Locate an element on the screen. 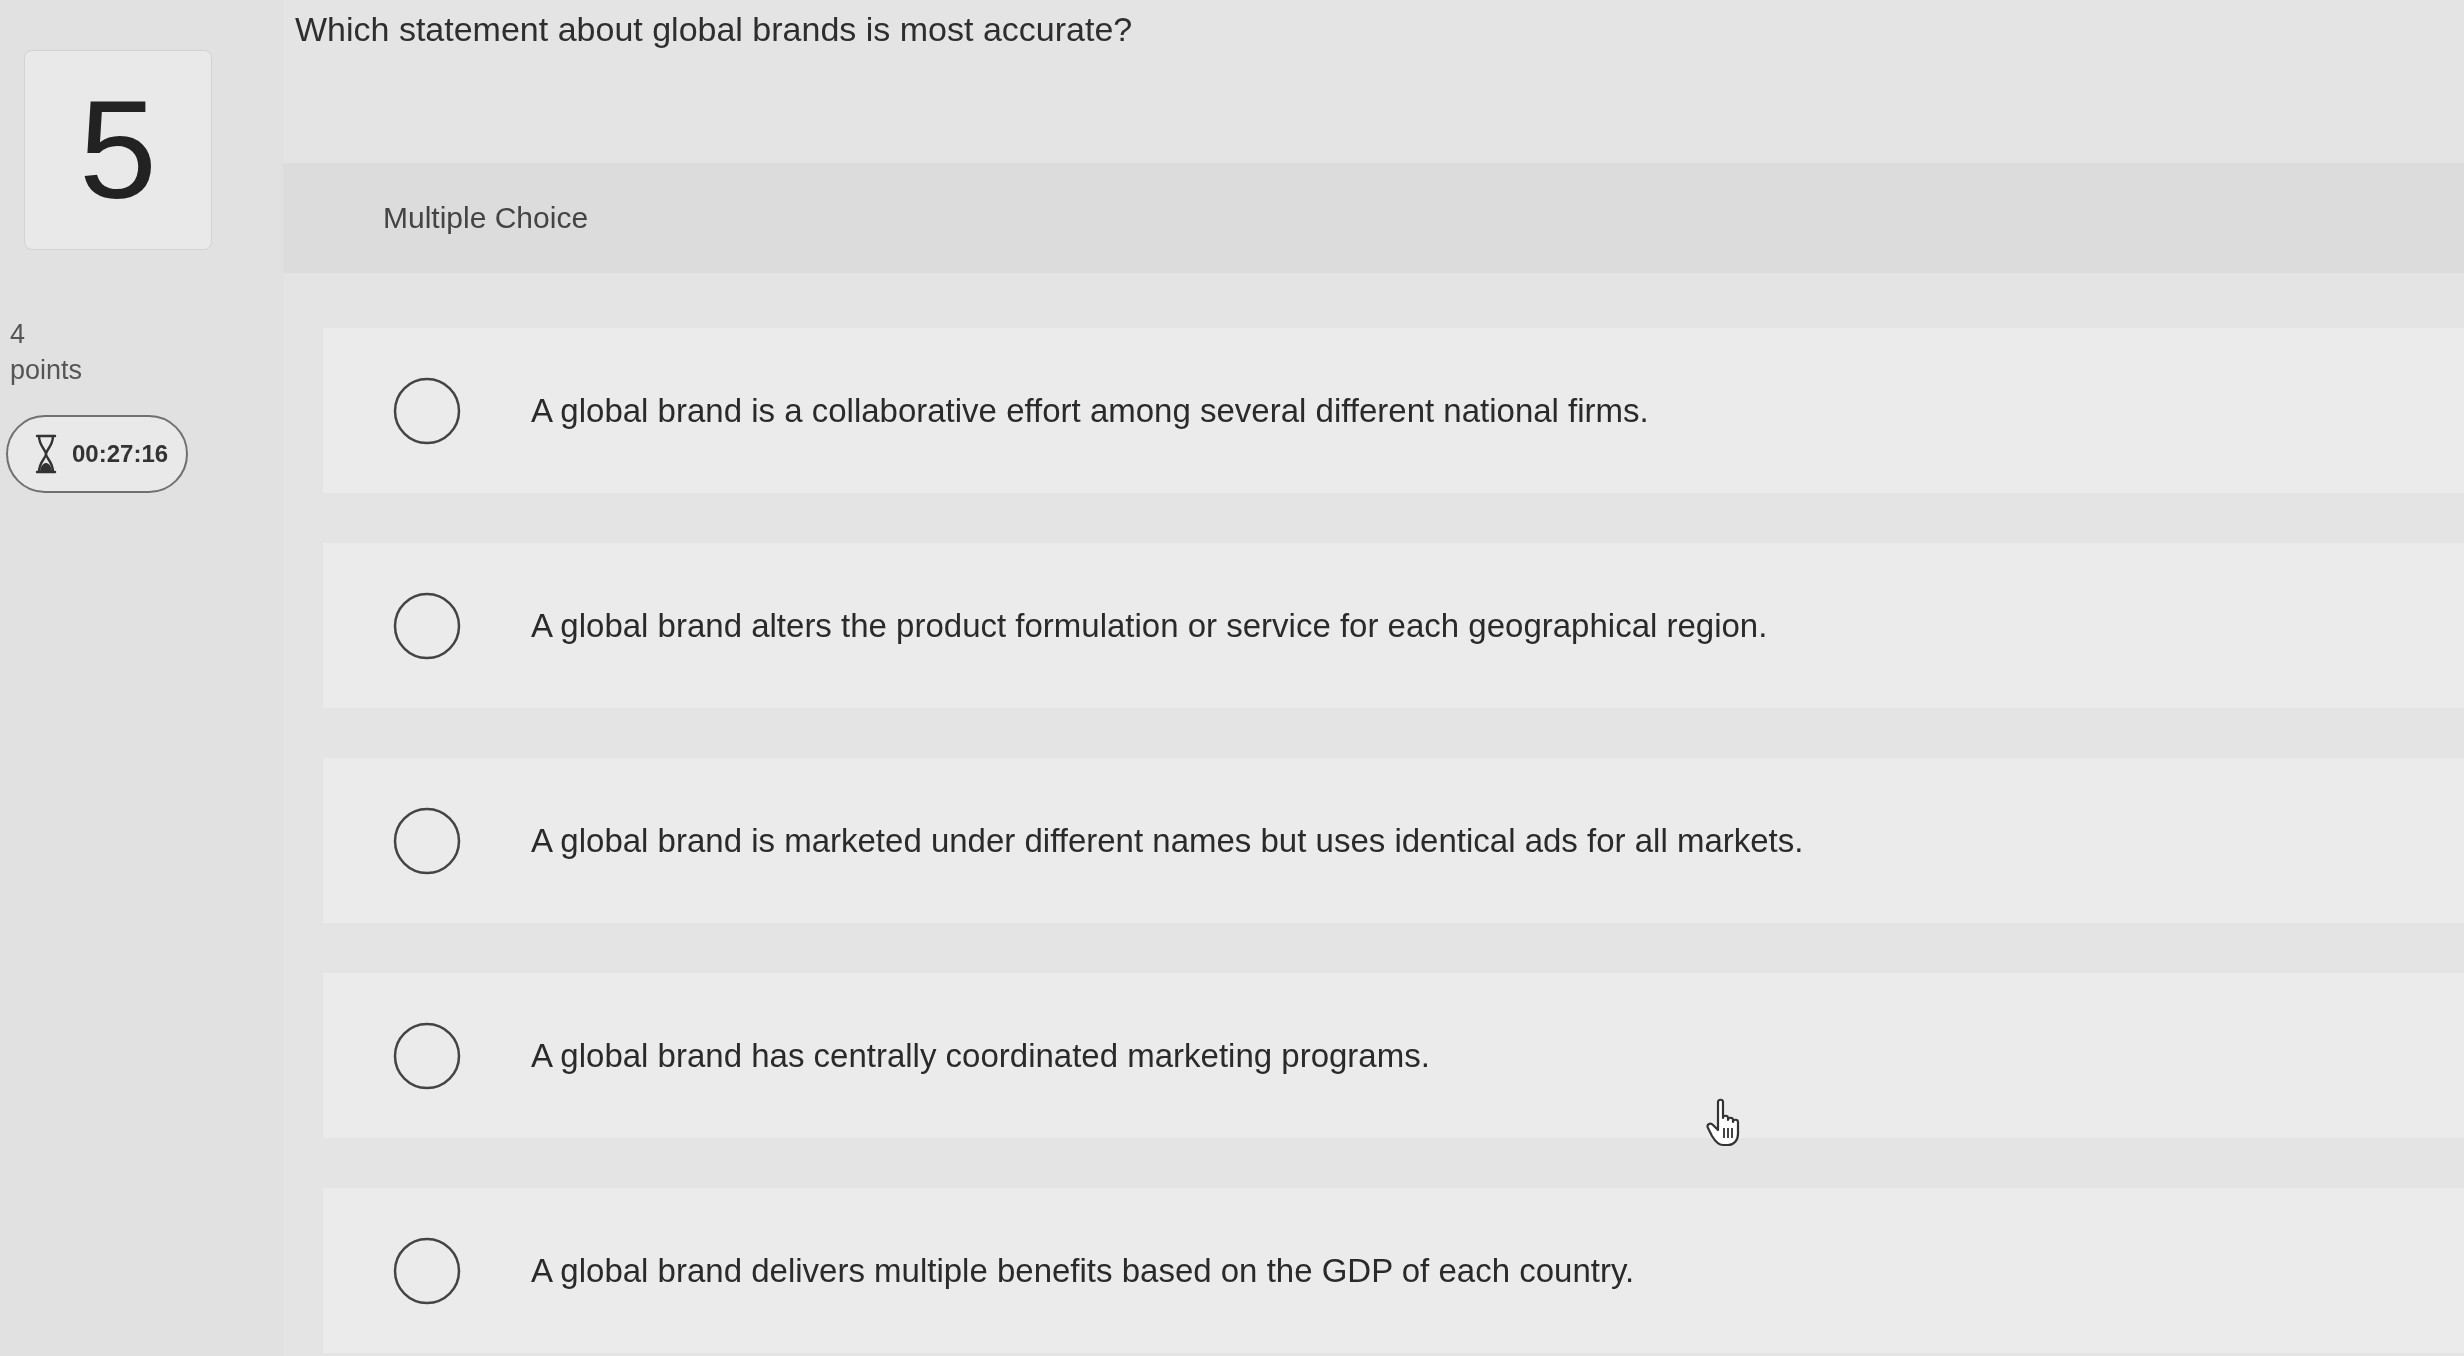 Image resolution: width=2464 pixels, height=1356 pixels. answer-option: A global brand is marketed under different names but uses identical ads for all markets. is located at coordinates (1393, 840).